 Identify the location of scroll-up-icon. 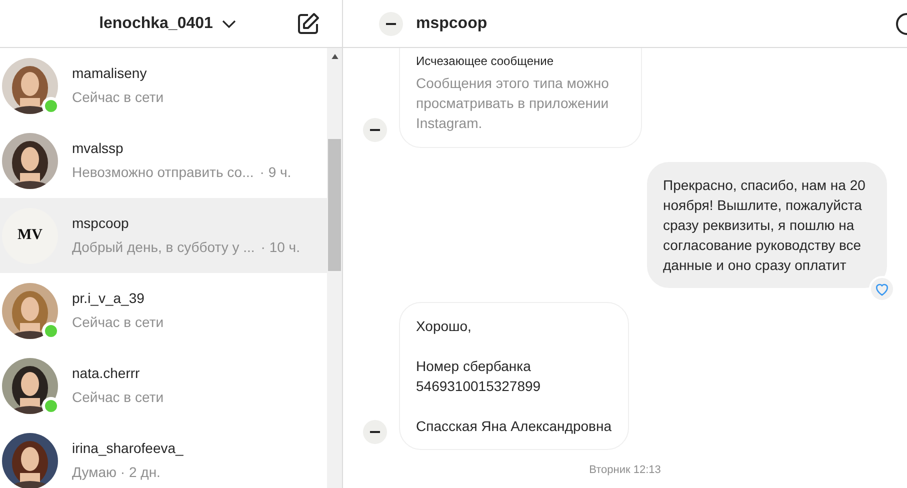
(334, 56).